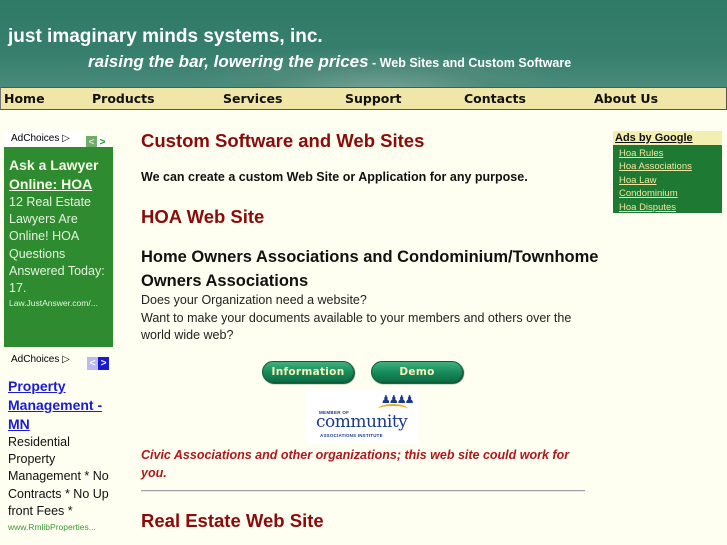 Image resolution: width=727 pixels, height=545 pixels. I want to click on ad-title-link: Property Management - MN, so click(55, 405).